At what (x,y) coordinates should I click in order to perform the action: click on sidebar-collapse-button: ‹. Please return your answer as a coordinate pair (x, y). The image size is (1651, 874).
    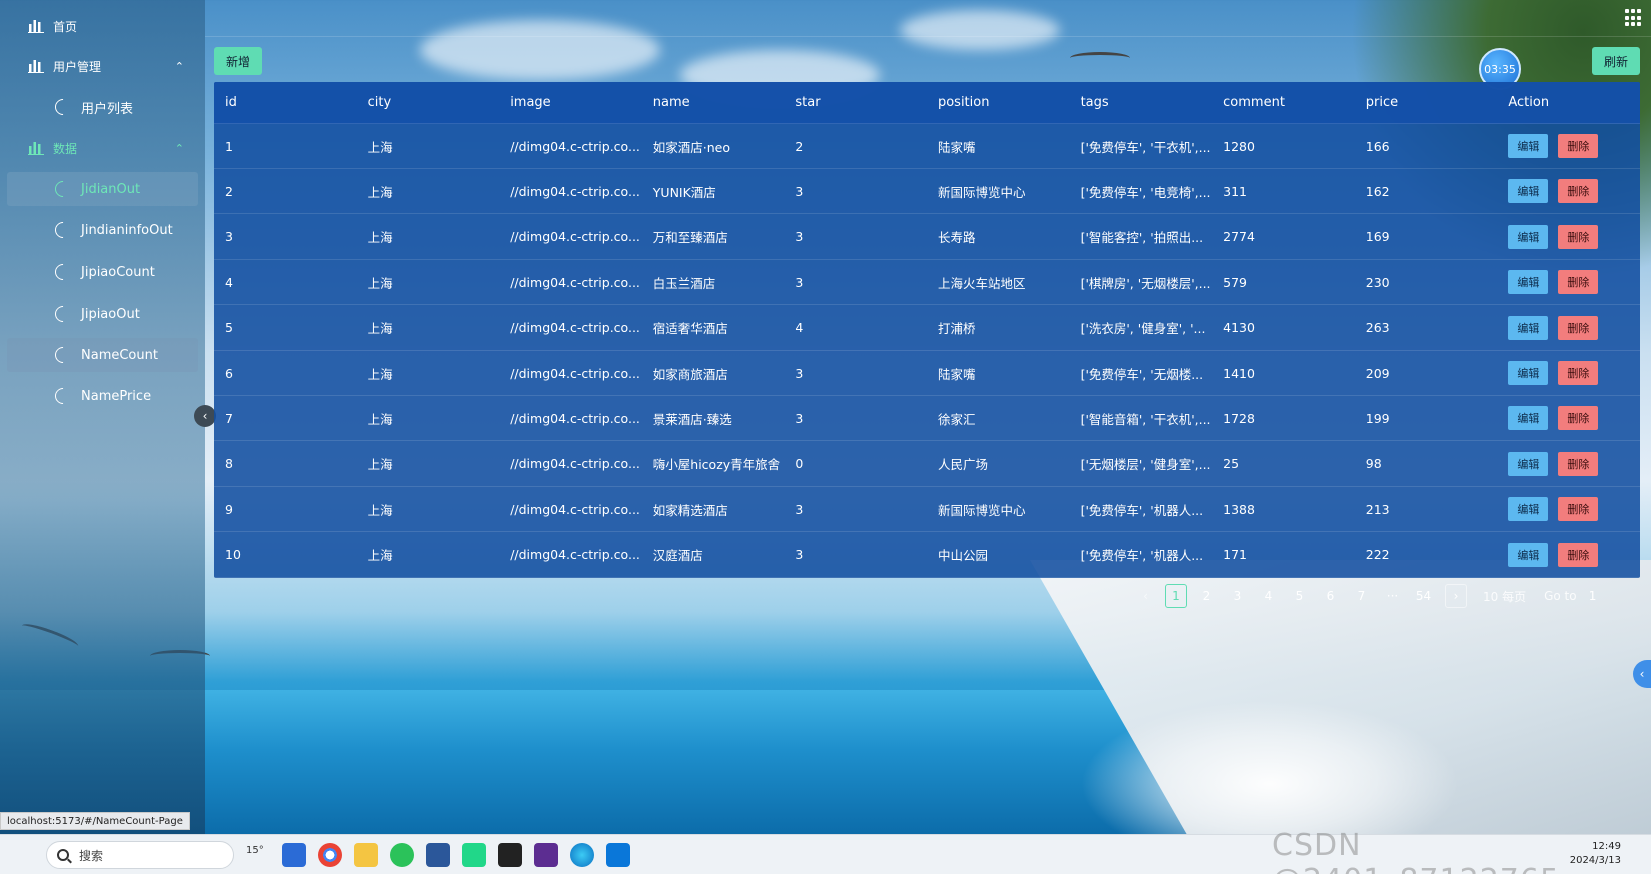
    Looking at the image, I should click on (205, 416).